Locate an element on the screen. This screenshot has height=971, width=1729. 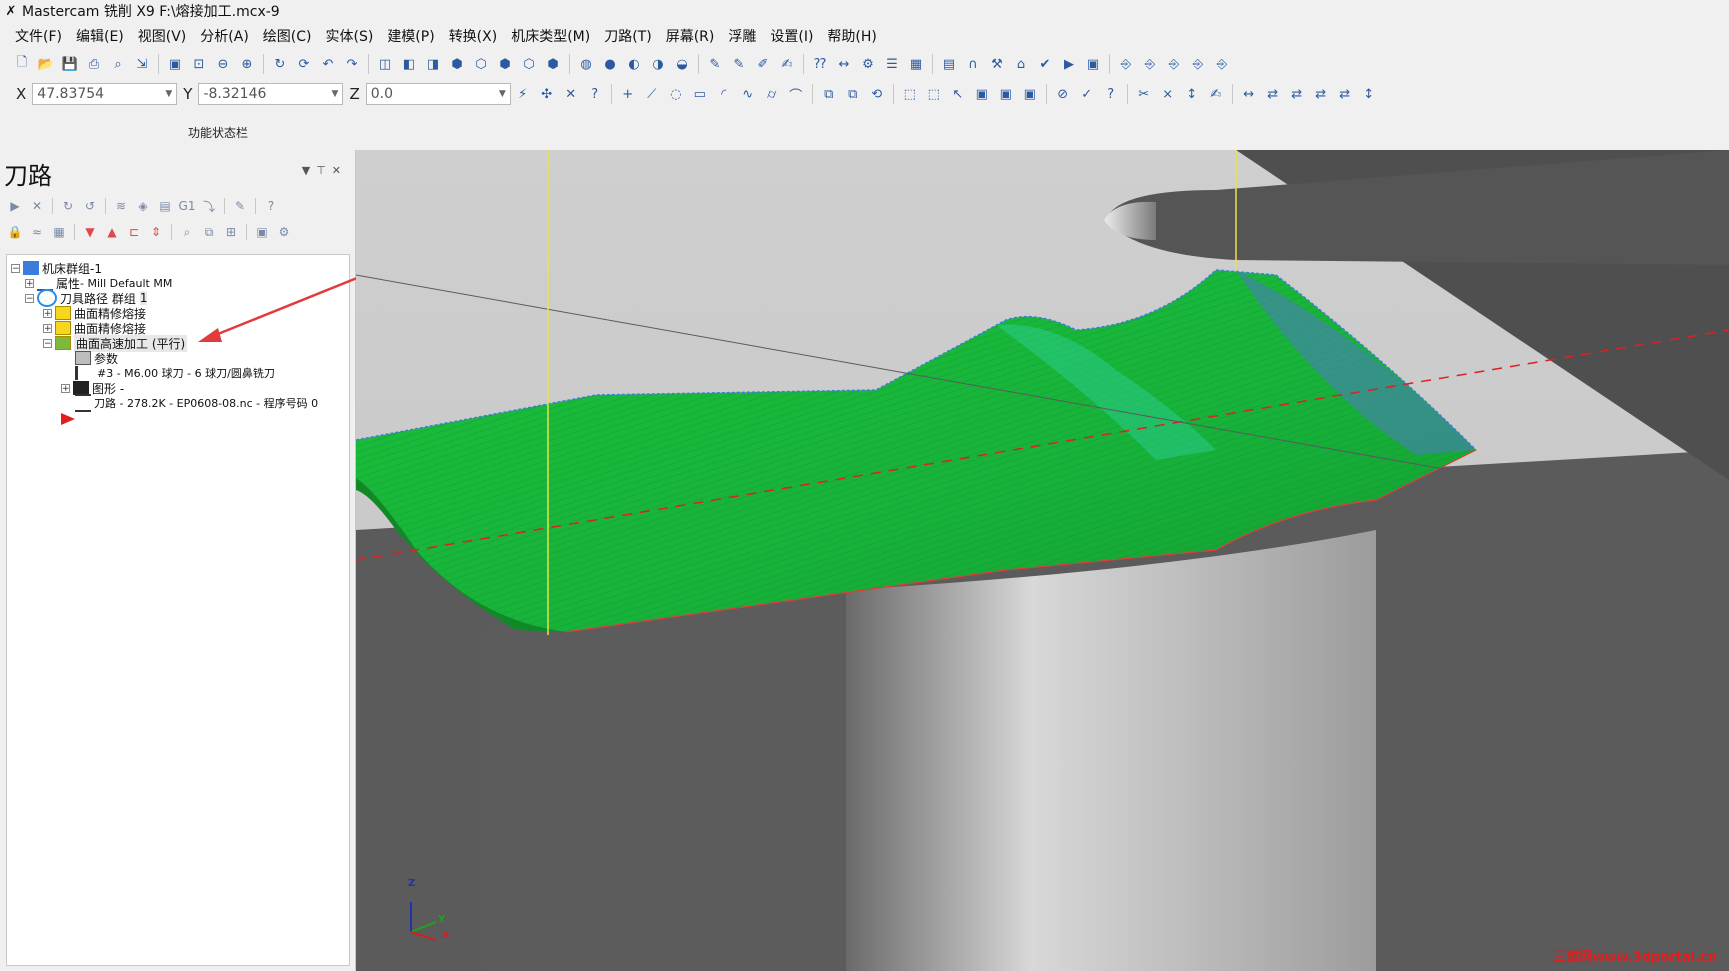
triad-z-label: Z is located at coordinates (412, 883).